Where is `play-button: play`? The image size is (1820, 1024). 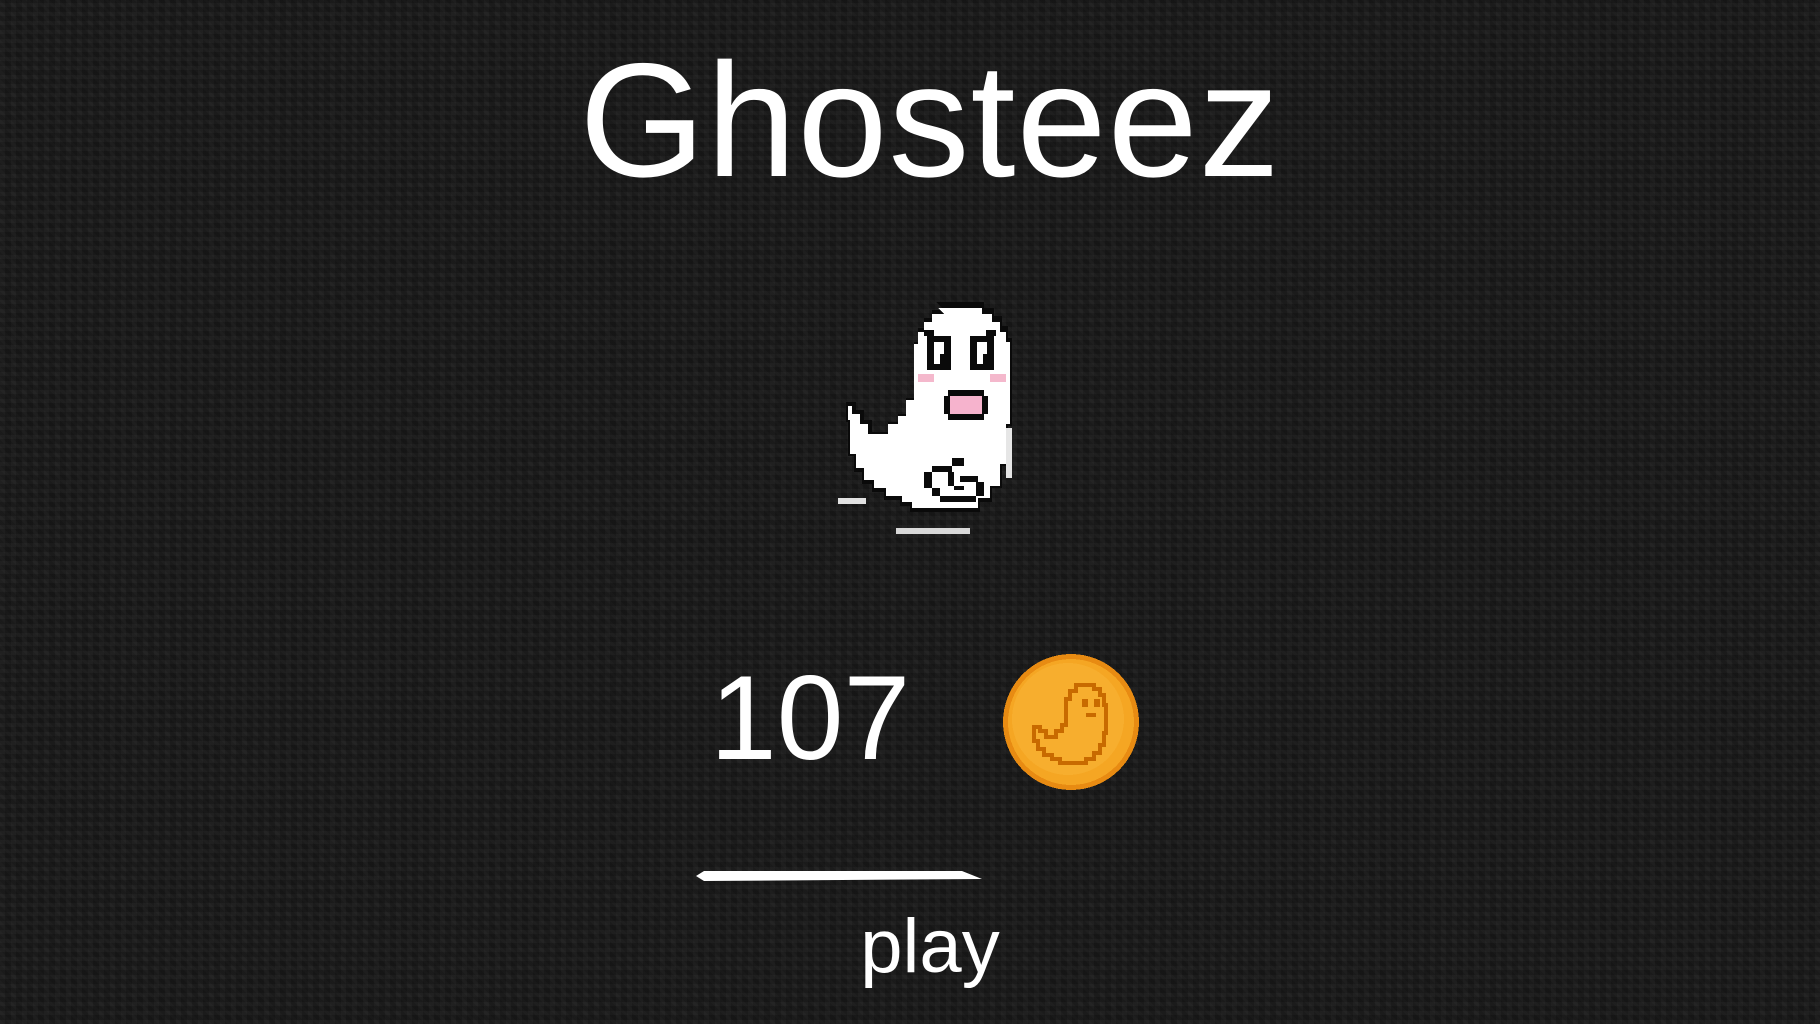 play-button: play is located at coordinates (930, 947).